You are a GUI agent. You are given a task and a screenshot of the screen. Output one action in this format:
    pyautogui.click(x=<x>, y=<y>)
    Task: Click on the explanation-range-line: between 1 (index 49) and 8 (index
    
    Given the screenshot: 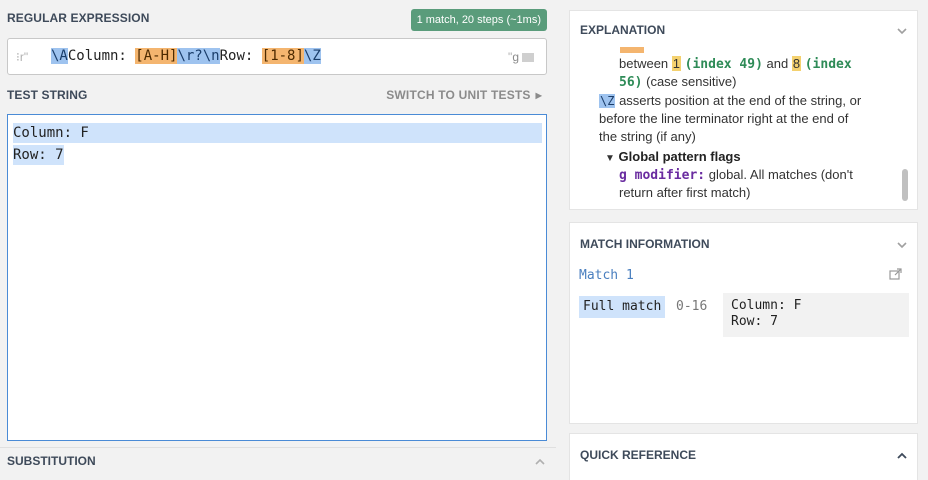 What is the action you would take?
    pyautogui.click(x=735, y=64)
    